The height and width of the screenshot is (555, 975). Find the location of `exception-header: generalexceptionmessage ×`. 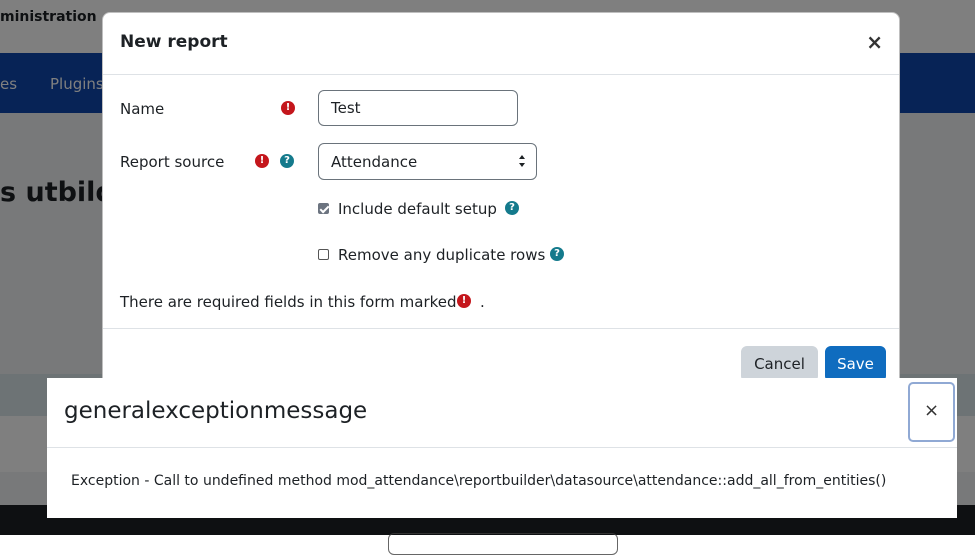

exception-header: generalexceptionmessage × is located at coordinates (502, 413).